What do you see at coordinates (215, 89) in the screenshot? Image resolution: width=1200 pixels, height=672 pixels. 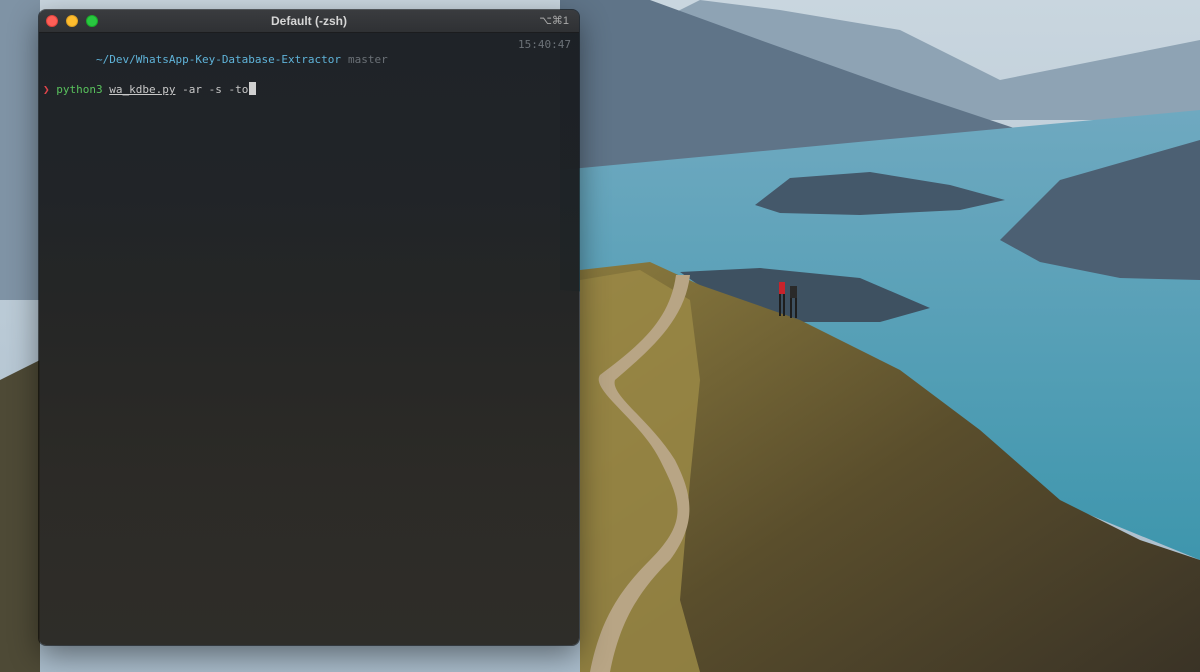 I see `command-args: -ar -s -to` at bounding box center [215, 89].